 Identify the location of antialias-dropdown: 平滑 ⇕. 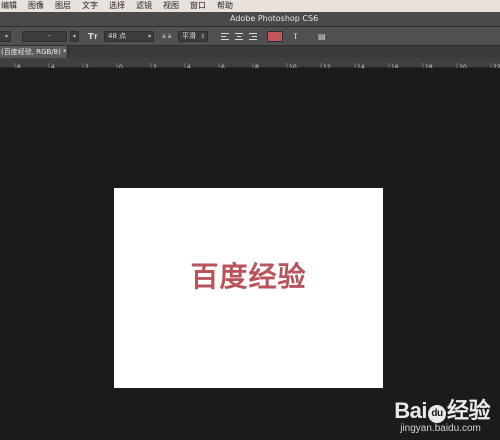
(193, 36).